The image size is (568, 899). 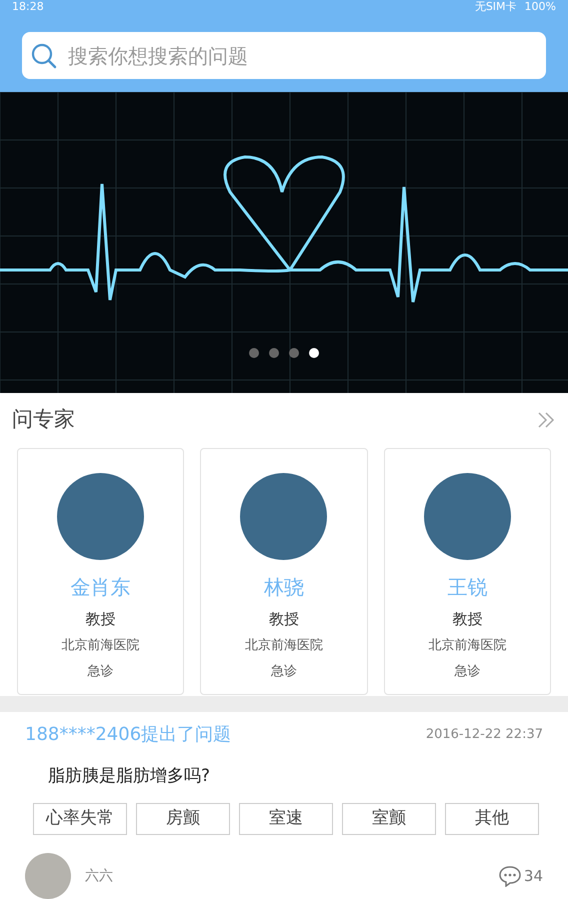 What do you see at coordinates (99, 876) in the screenshot?
I see `user-name: 六六` at bounding box center [99, 876].